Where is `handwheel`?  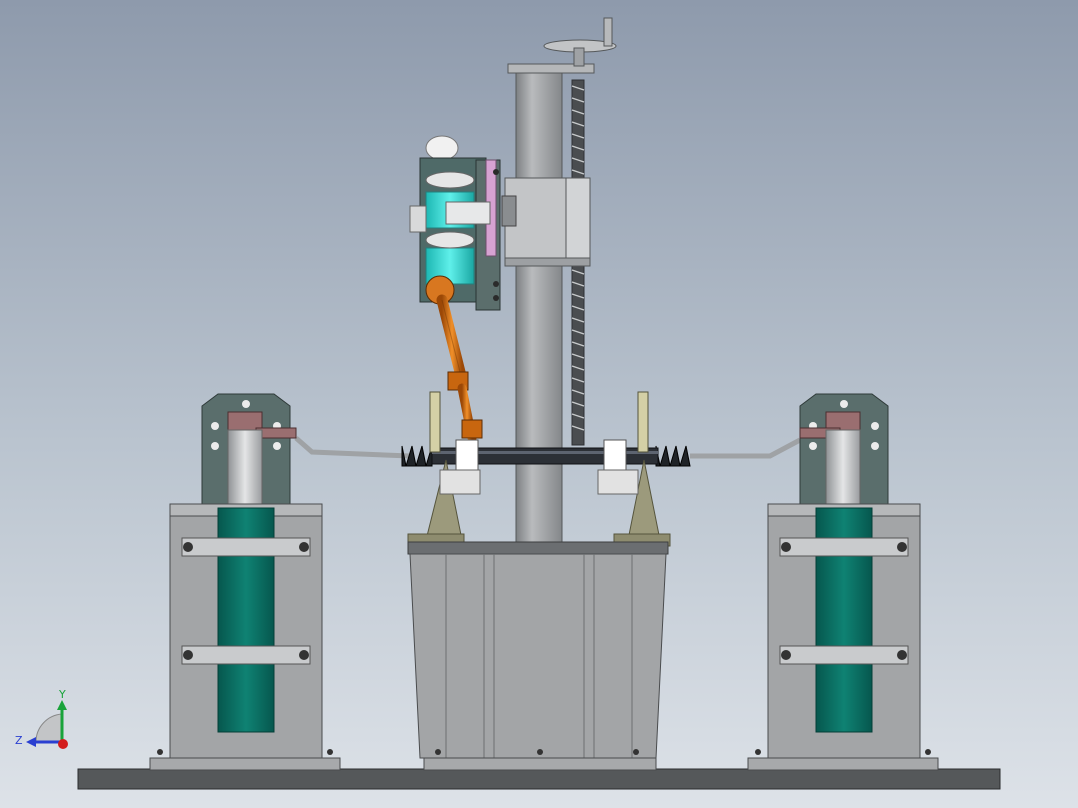 handwheel is located at coordinates (580, 42).